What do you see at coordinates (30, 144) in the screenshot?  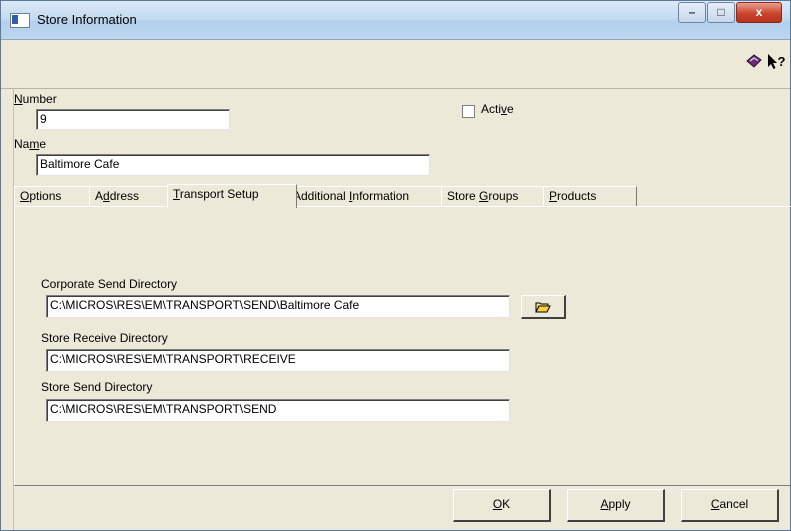 I see `name-label: Name` at bounding box center [30, 144].